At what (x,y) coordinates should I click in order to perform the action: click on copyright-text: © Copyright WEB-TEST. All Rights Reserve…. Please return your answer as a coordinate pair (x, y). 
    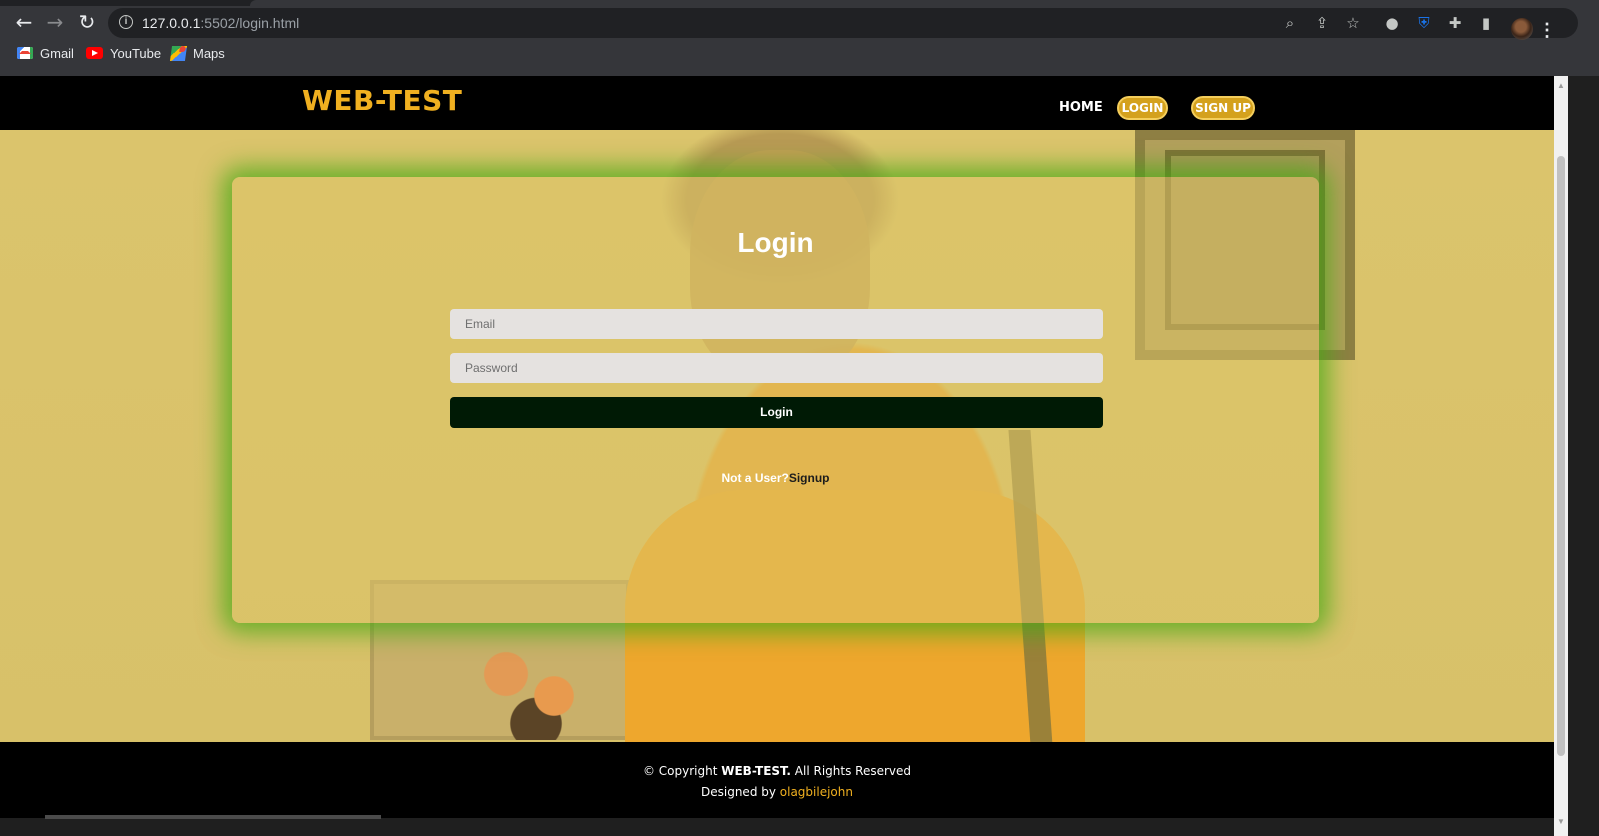
    Looking at the image, I should click on (777, 771).